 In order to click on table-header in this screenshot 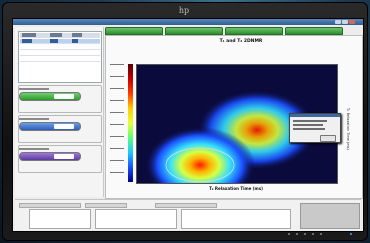, I will do `click(60, 35)`.